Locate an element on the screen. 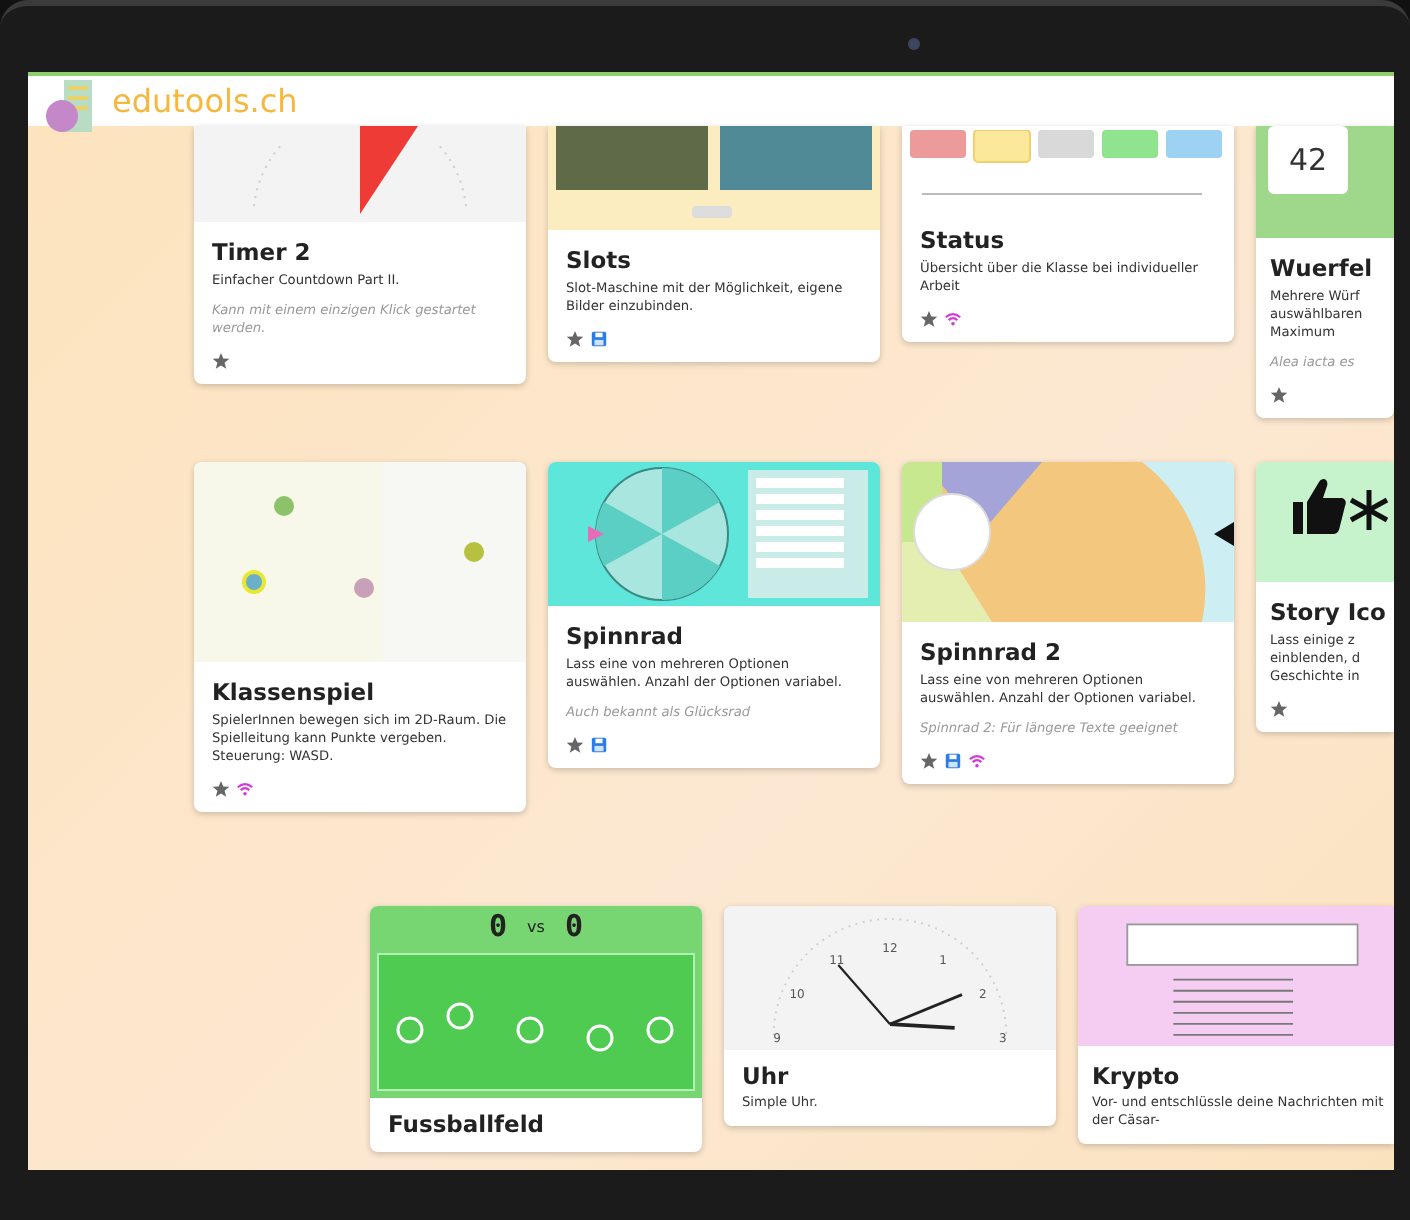  card-title: Krypto is located at coordinates (1137, 1076).